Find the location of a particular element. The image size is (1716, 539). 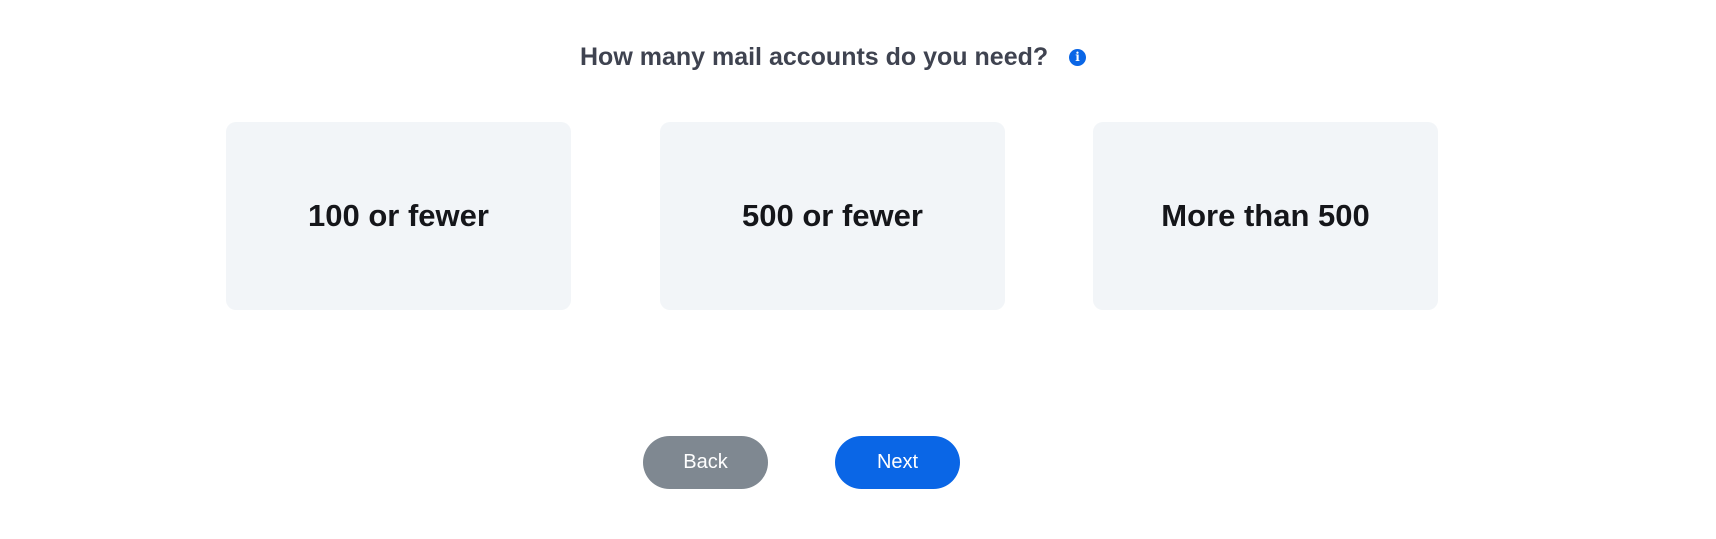

question-header: How many mail accounts do you need? i is located at coordinates (858, 58).